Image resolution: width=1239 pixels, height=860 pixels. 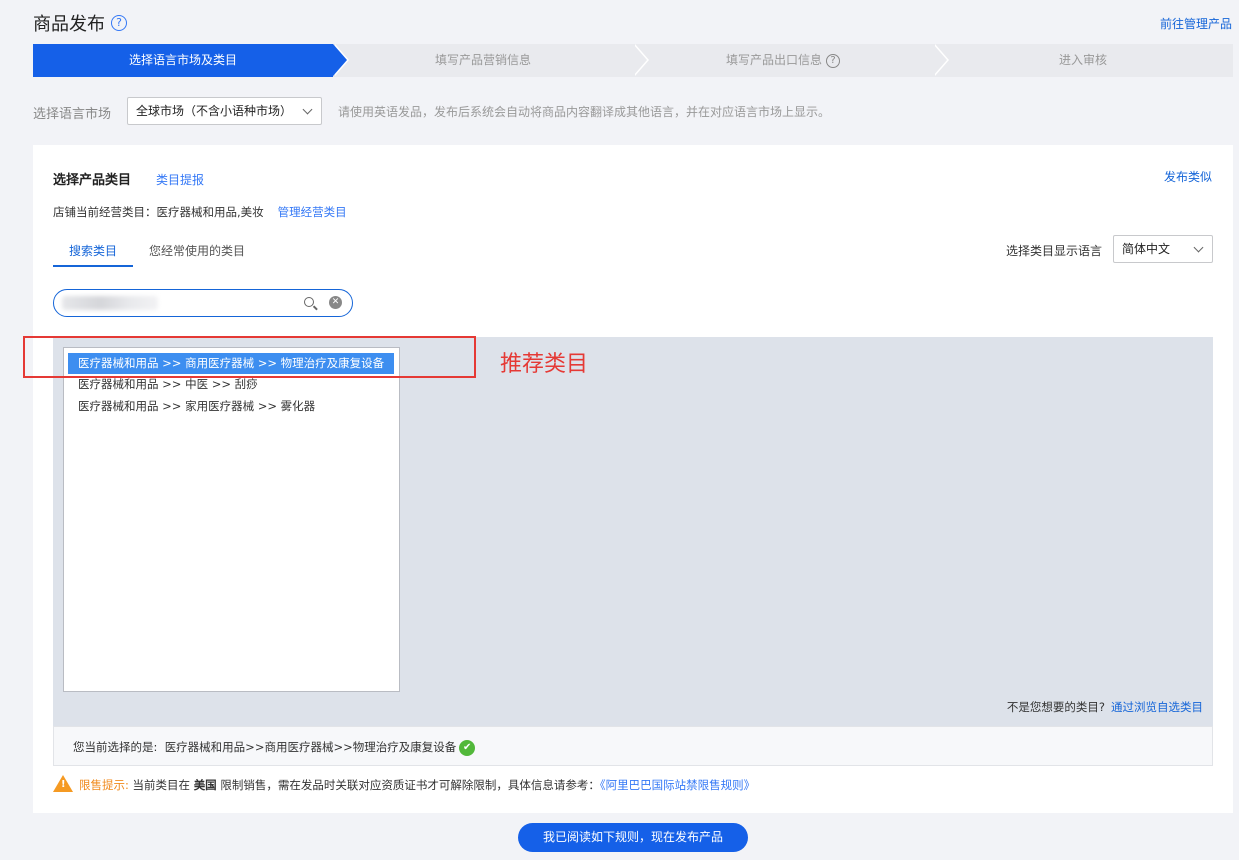 I want to click on not-wanted-row: 不是您想要的类目? 通过浏览自选类目, so click(x=1105, y=707).